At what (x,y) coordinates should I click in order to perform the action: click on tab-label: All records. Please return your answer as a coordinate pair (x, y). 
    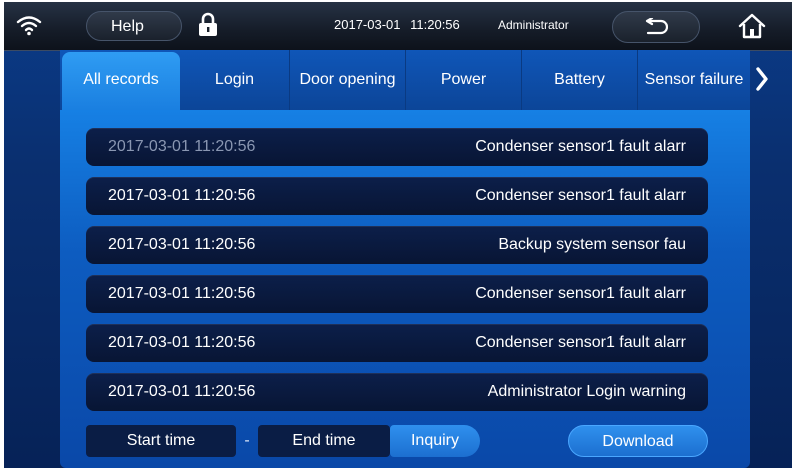
    Looking at the image, I should click on (121, 79).